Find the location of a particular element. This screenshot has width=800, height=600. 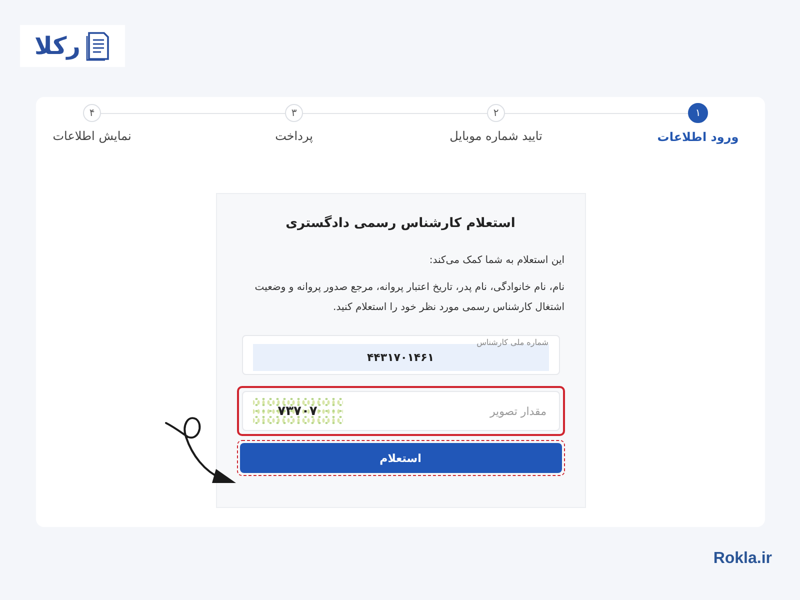

step-number: ۲ is located at coordinates (496, 113).